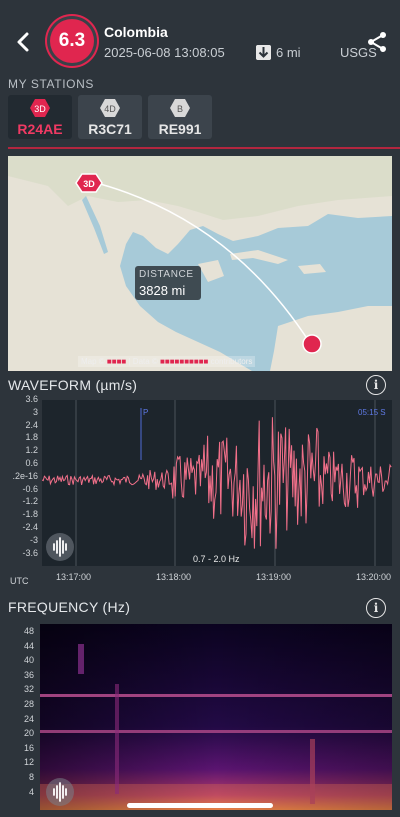  I want to click on station-type-hex-icon: B, so click(180, 108).